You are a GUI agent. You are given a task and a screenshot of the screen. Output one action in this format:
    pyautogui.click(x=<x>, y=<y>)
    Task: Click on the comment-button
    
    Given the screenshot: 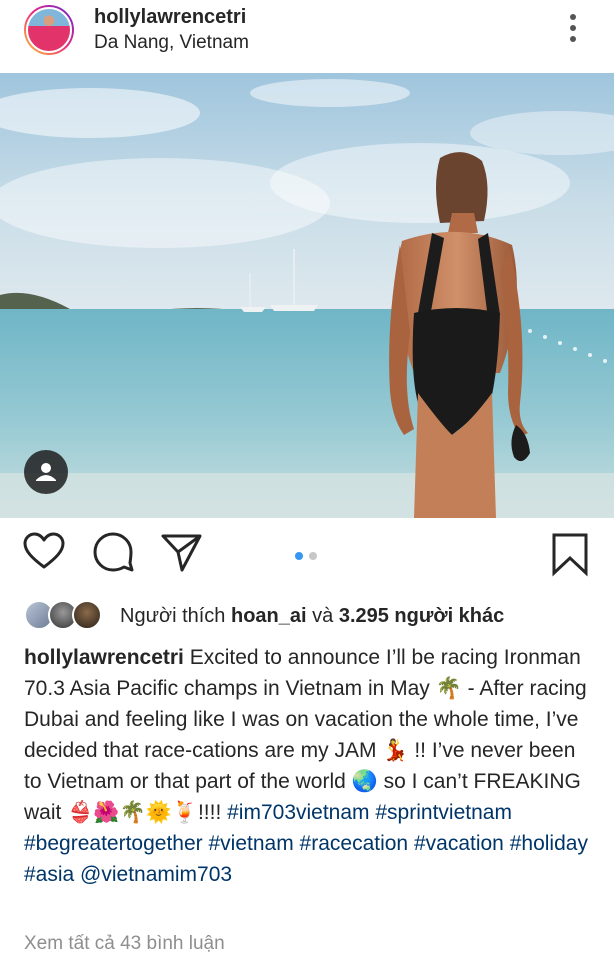 What is the action you would take?
    pyautogui.click(x=114, y=554)
    